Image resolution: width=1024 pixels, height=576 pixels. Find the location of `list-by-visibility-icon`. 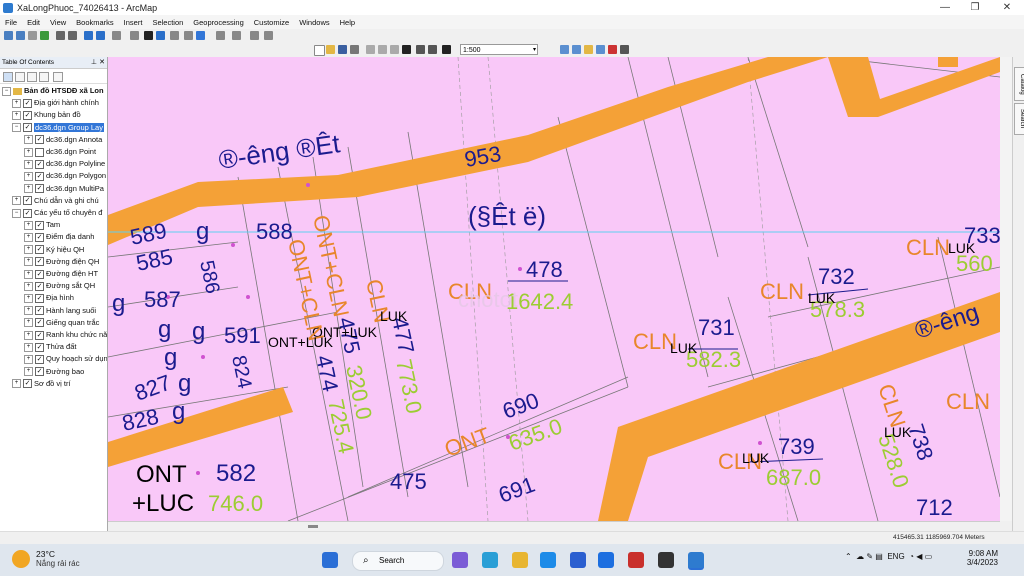

list-by-visibility-icon is located at coordinates (32, 77).